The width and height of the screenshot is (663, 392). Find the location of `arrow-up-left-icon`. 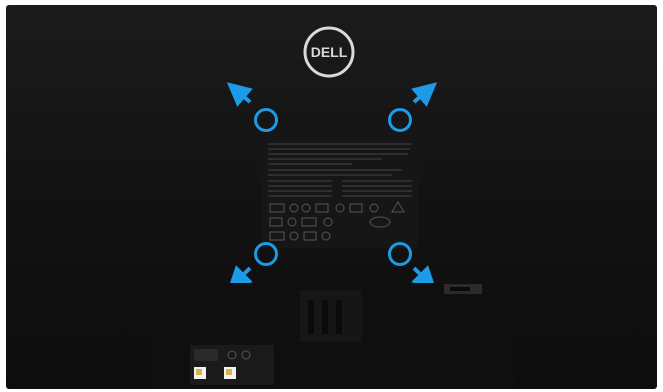

arrow-up-left-icon is located at coordinates (239, 94).